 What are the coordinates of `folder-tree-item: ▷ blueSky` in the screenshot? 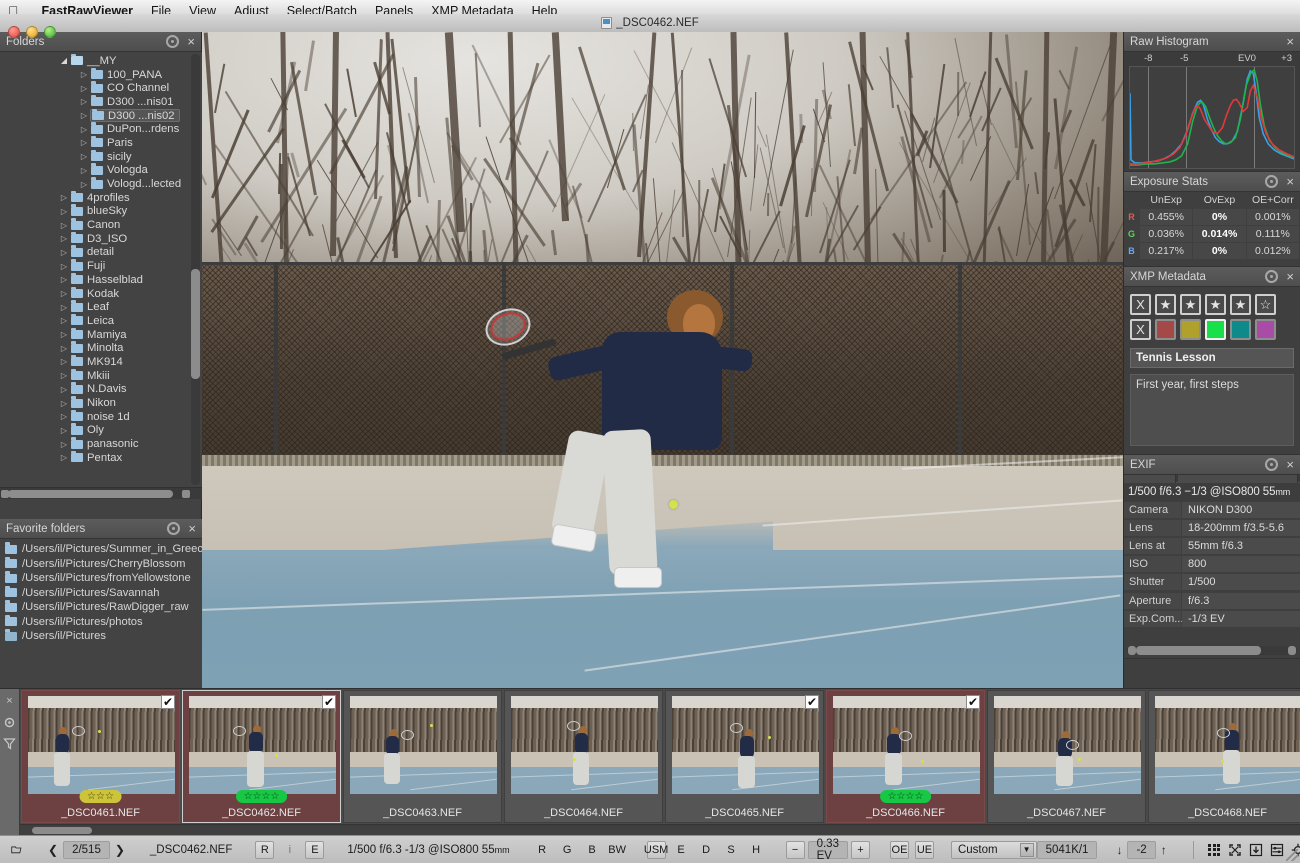 It's located at (101, 211).